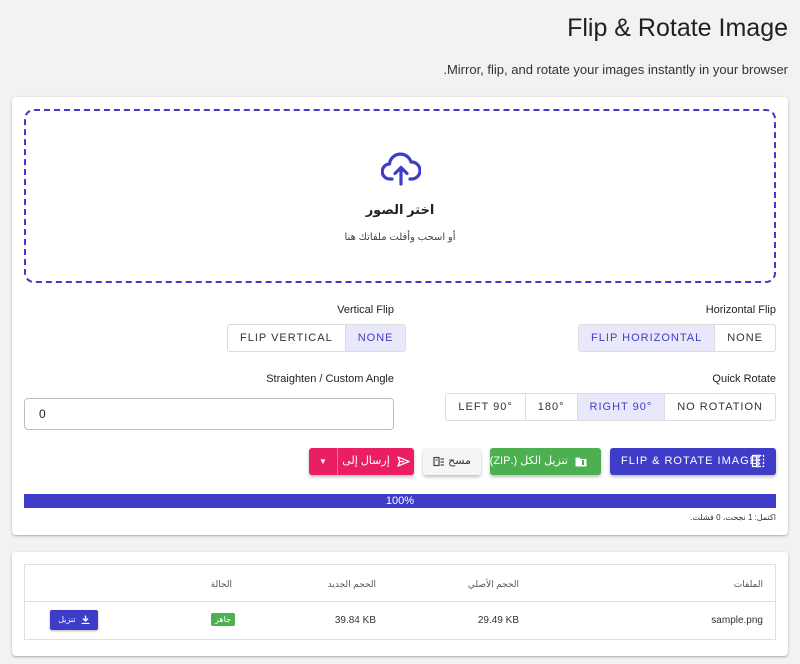  I want to click on send-to-button: ▼ إرسال إلى, so click(361, 461).